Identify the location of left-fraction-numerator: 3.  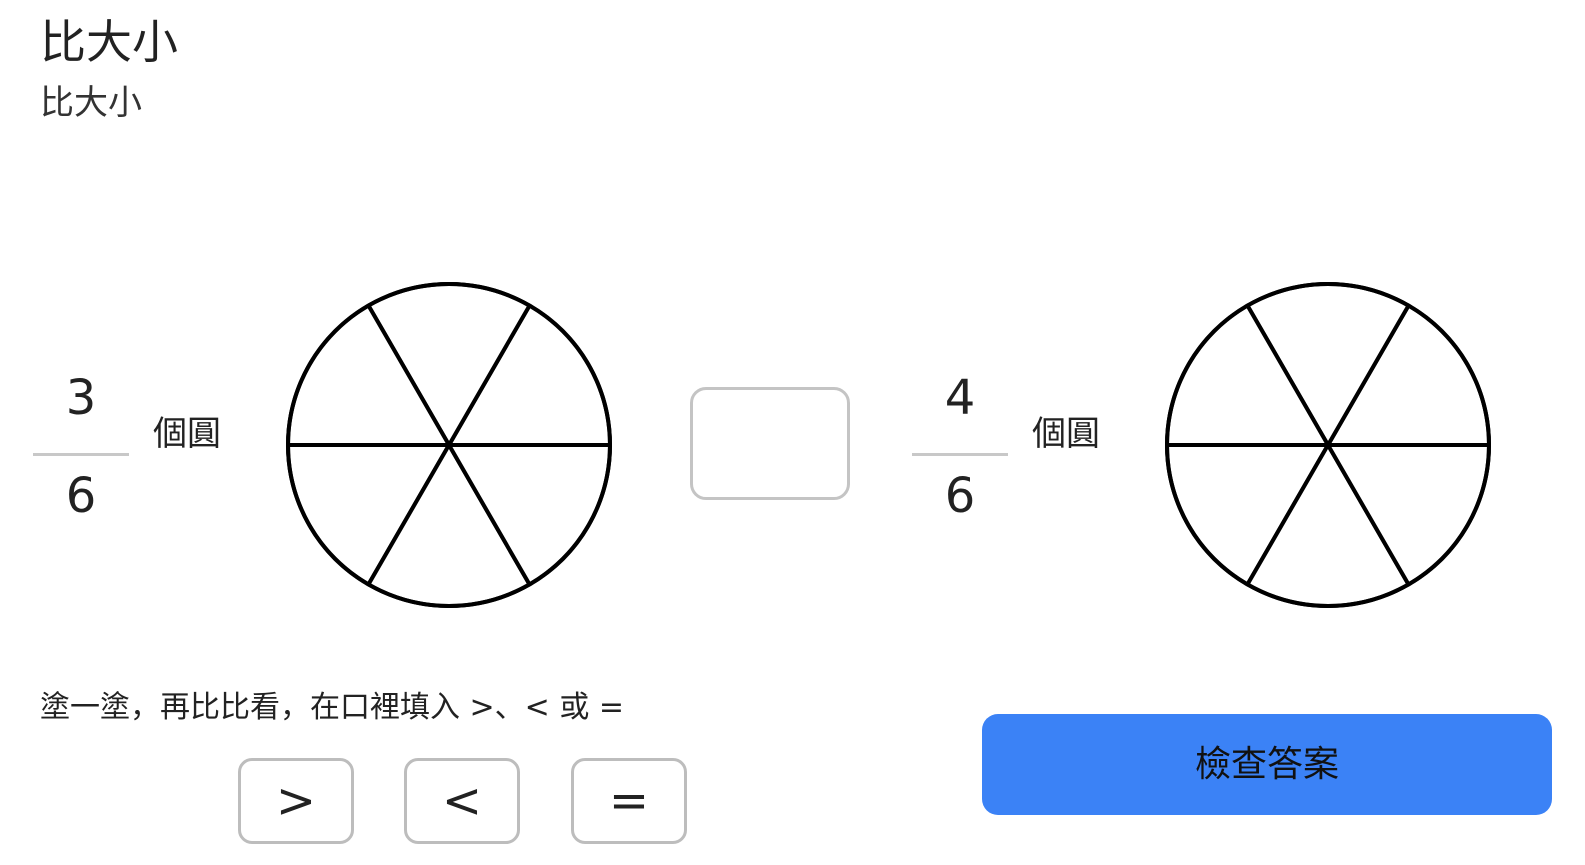
(81, 398).